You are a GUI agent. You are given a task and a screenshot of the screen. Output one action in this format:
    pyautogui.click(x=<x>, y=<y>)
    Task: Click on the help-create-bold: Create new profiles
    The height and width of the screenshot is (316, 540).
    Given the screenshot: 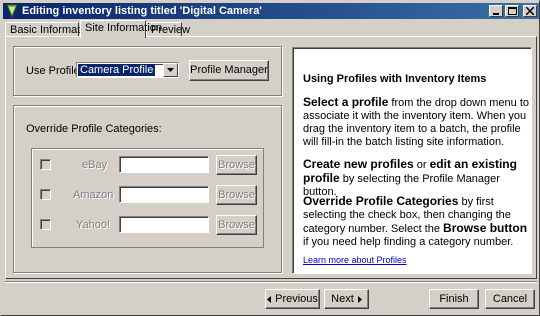 What is the action you would take?
    pyautogui.click(x=358, y=164)
    